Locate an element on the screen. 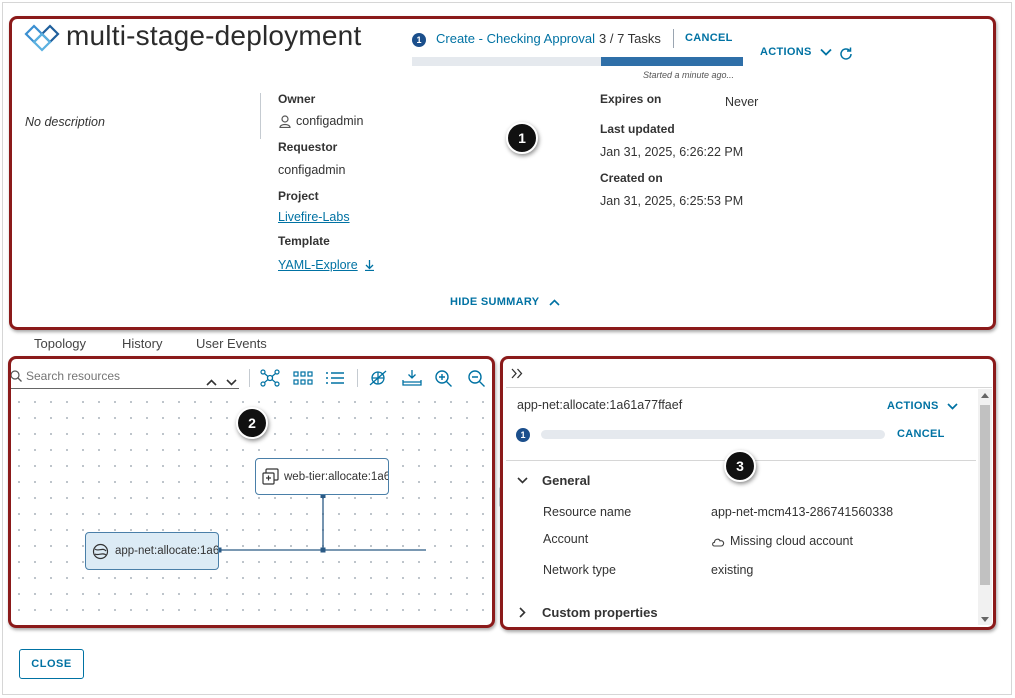 The width and height of the screenshot is (1015, 698). resource-name-value: app-net-mcm413-286741560338 is located at coordinates (802, 512).